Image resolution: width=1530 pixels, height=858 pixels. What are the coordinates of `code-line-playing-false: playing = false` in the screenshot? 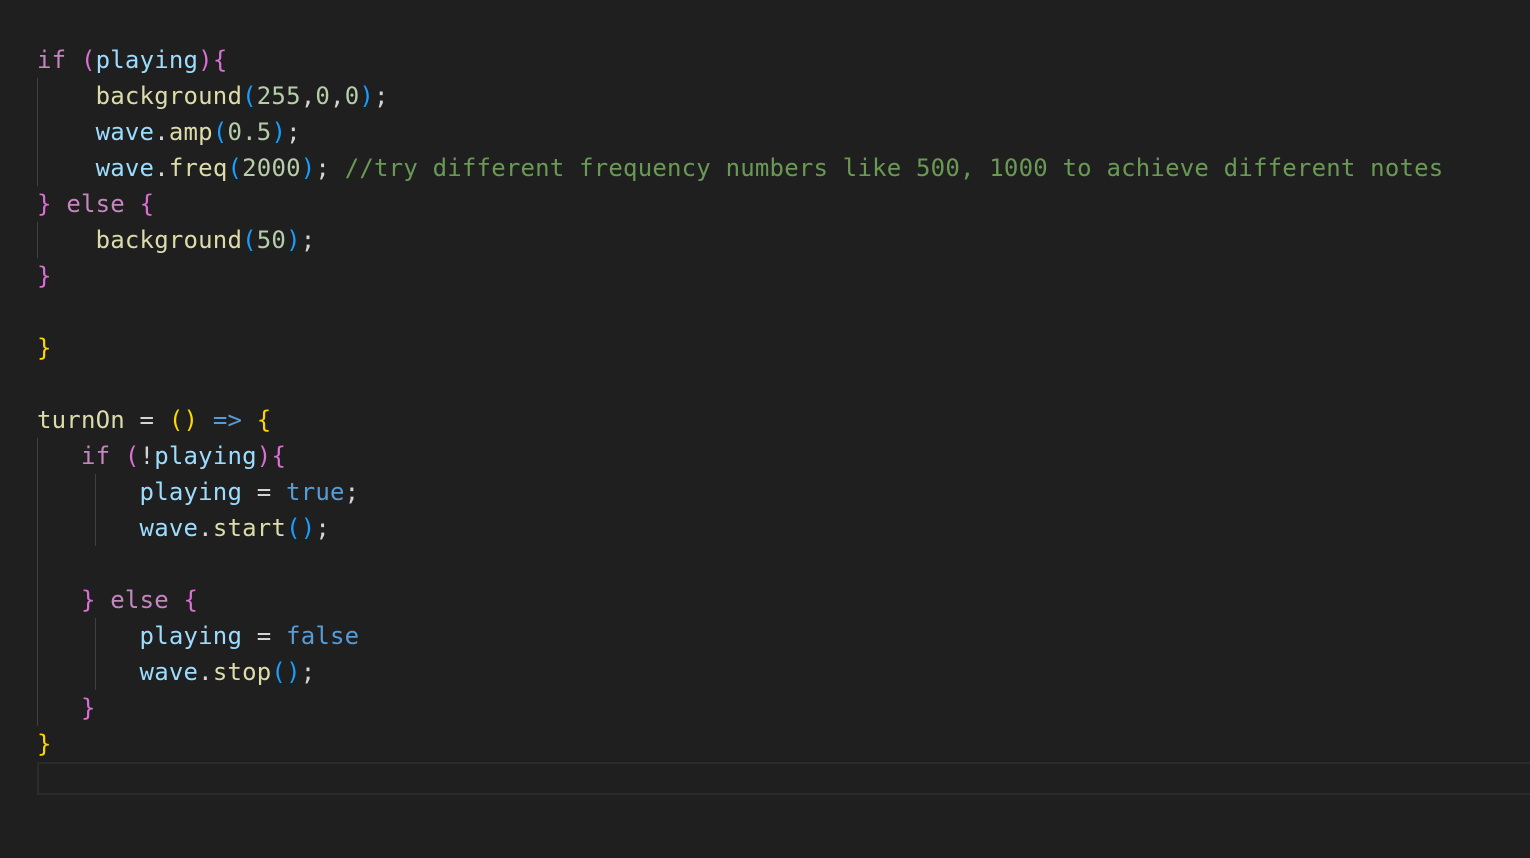 It's located at (198, 636).